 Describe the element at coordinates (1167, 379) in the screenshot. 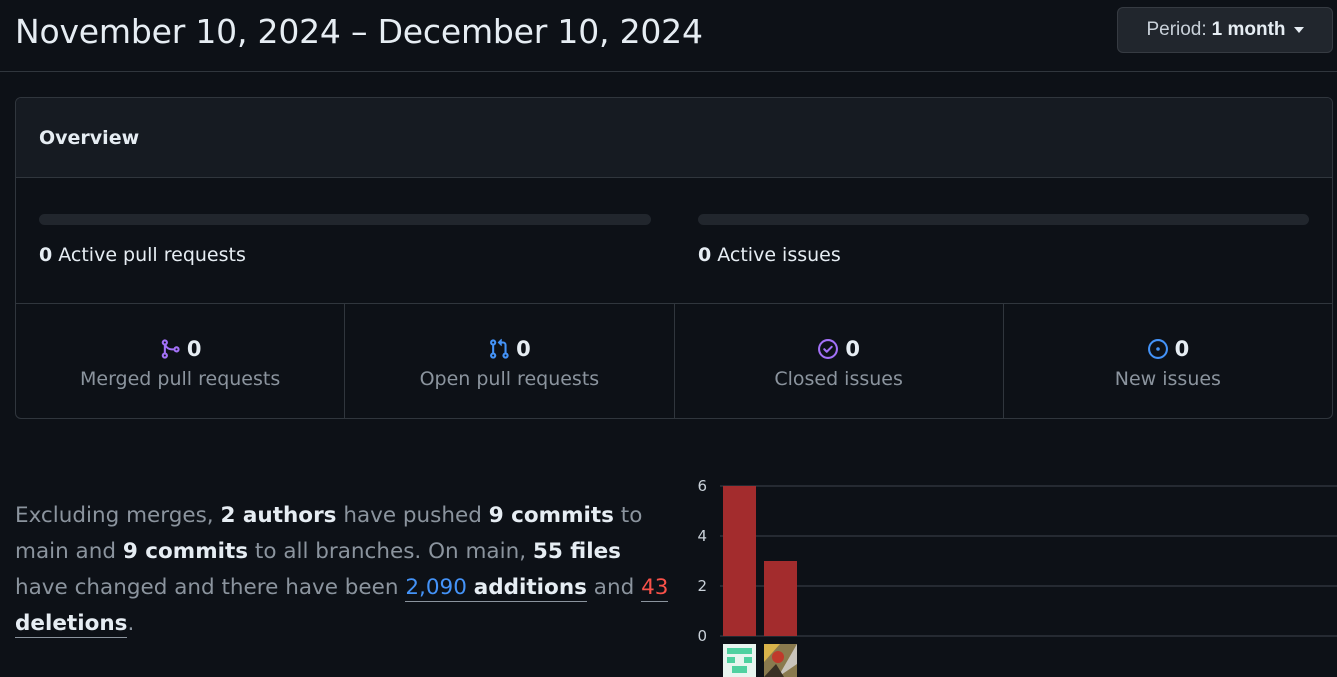

I see `new-issues-label: New issues` at that location.